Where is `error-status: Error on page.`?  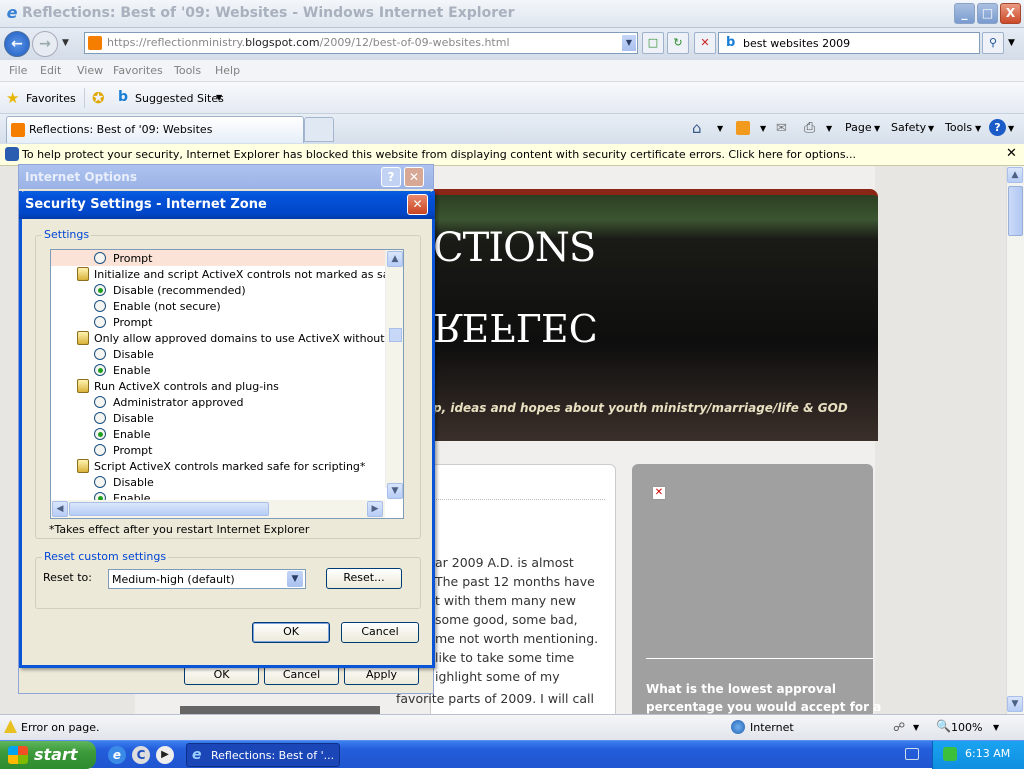
error-status: Error on page. is located at coordinates (60, 727).